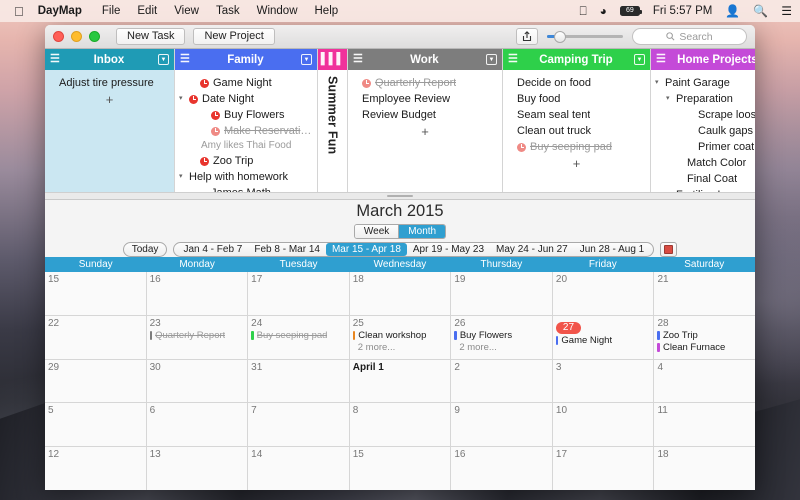 This screenshot has width=800, height=500. What do you see at coordinates (109, 83) in the screenshot?
I see `task-item: ▾Adjust tire pressure` at bounding box center [109, 83].